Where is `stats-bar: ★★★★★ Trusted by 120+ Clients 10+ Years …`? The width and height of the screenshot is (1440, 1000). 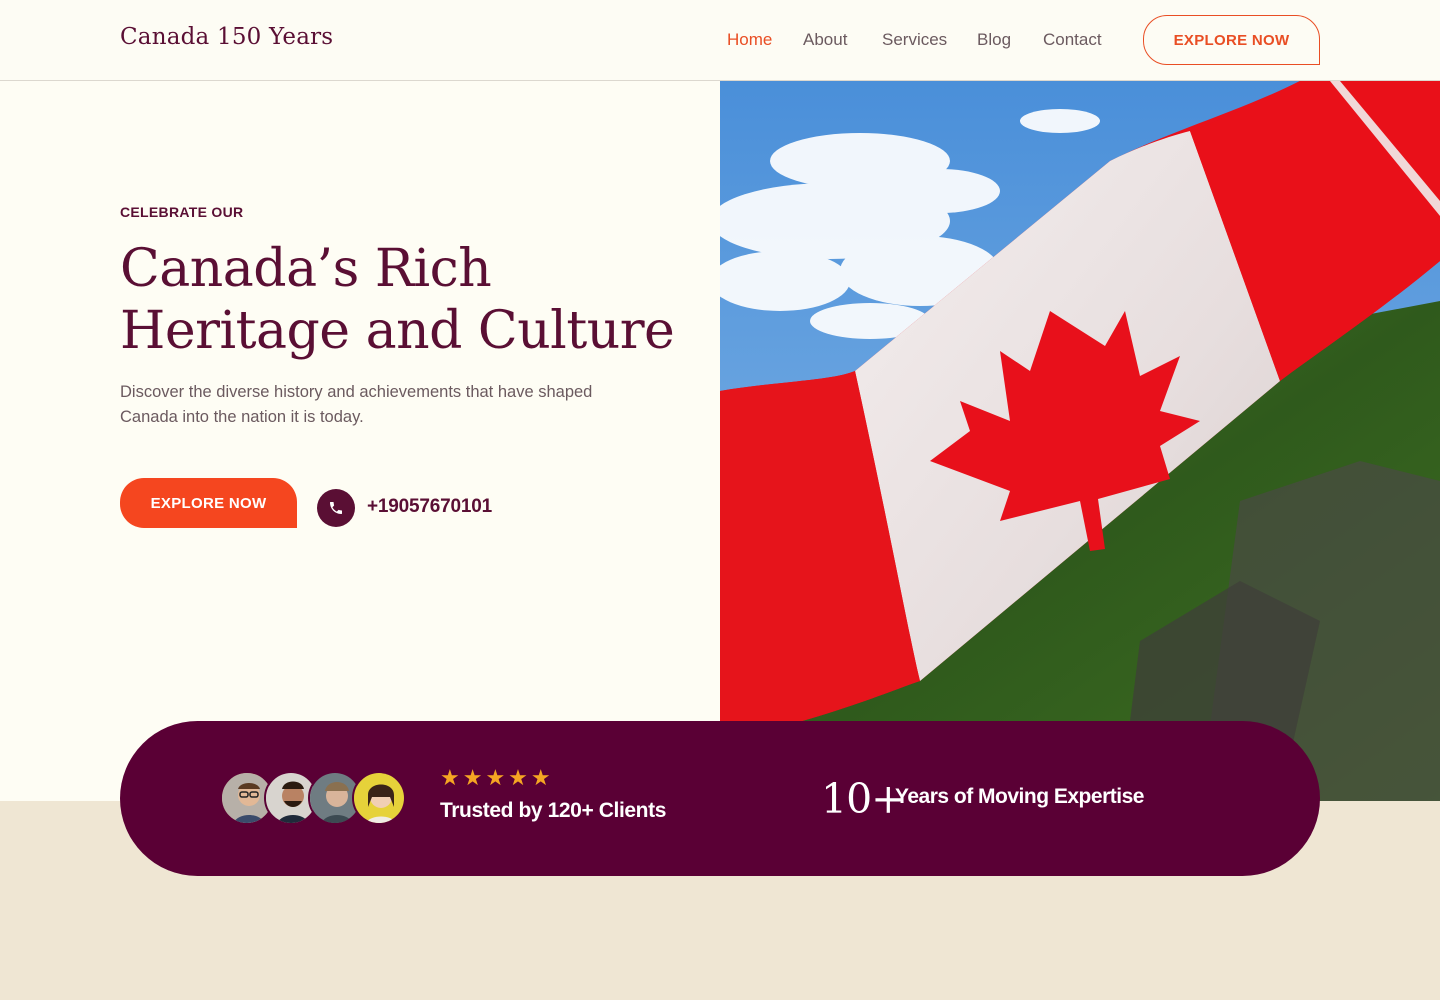
stats-bar: ★★★★★ Trusted by 120+ Clients 10+ Years … is located at coordinates (720, 798).